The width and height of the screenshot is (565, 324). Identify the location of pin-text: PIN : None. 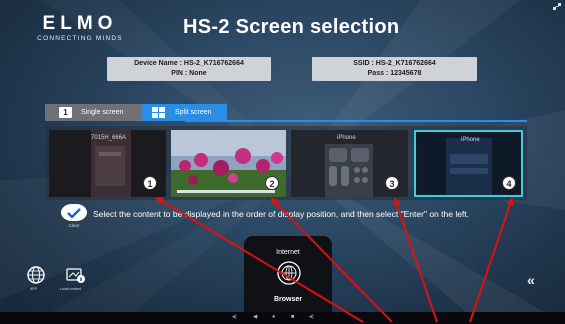
(189, 73).